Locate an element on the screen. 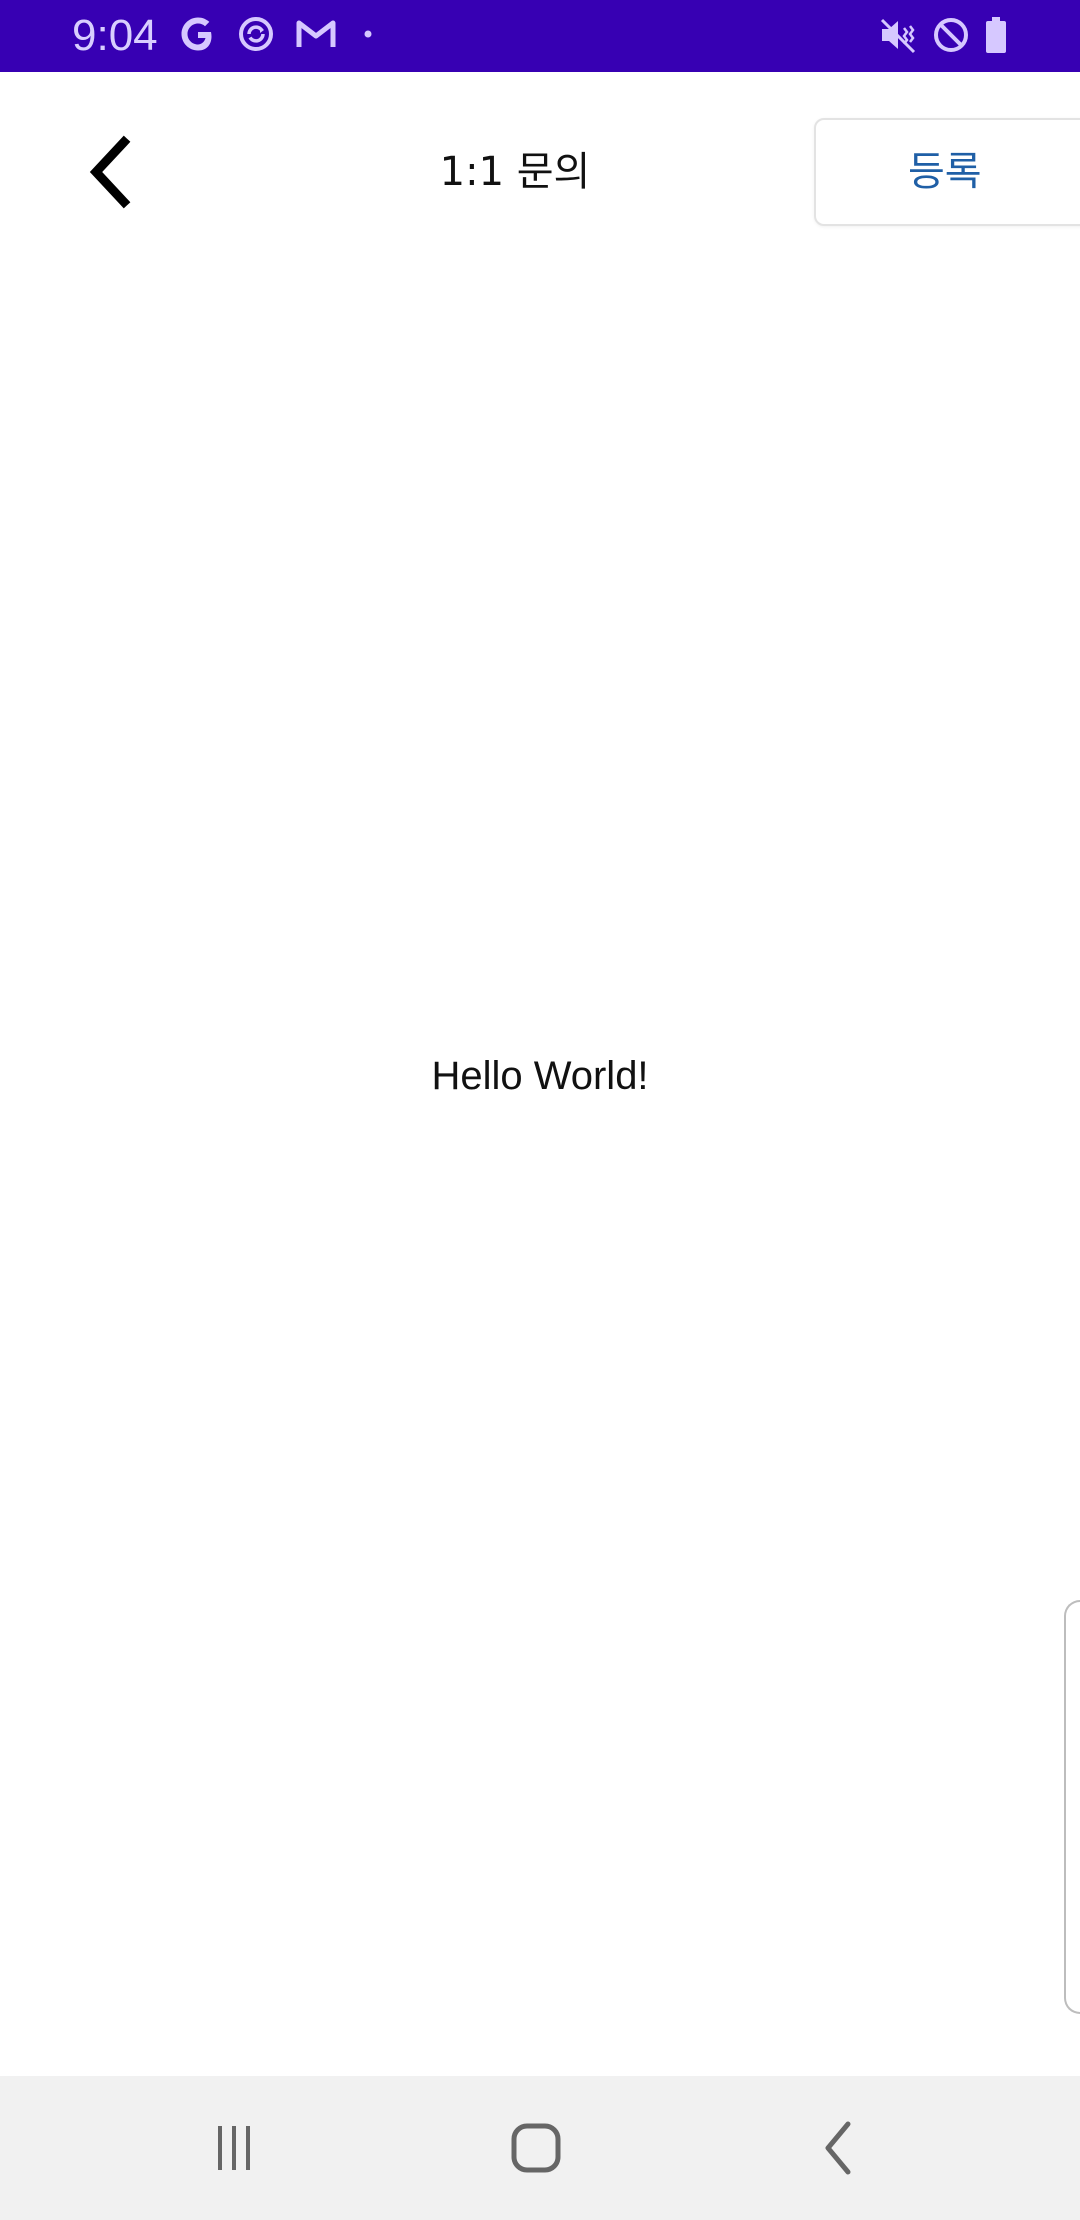 Image resolution: width=1080 pixels, height=2220 pixels. do-not-disturb-icon is located at coordinates (951, 35).